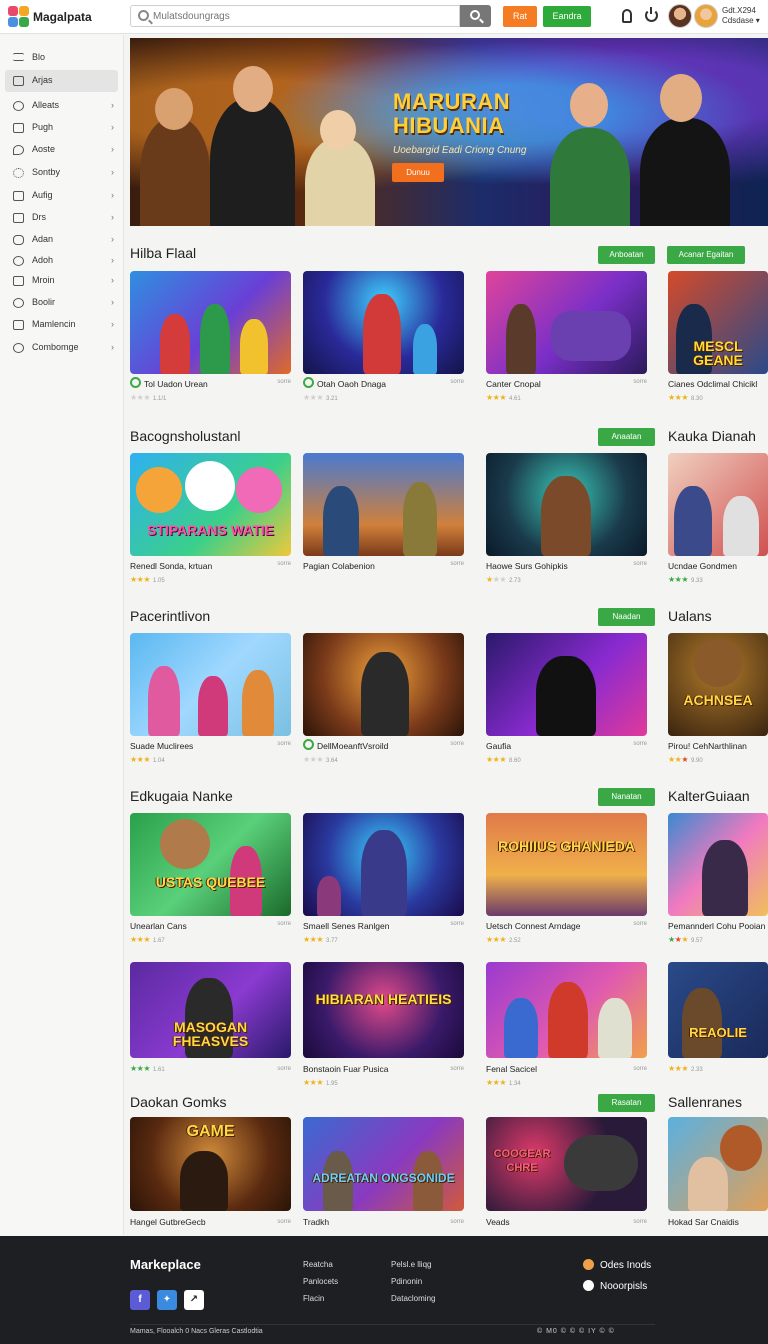 The image size is (768, 1344). I want to click on share-icon: ↗, so click(194, 1300).